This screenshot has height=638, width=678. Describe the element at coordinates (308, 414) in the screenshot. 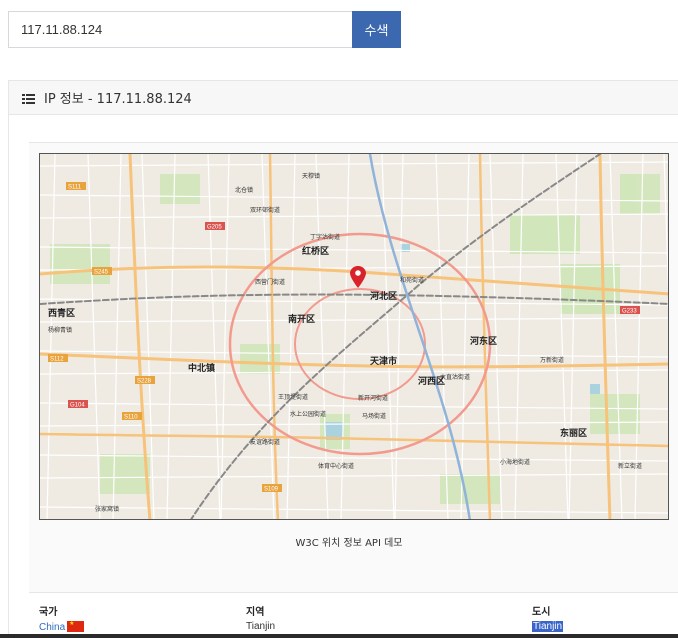

I see `map-place-label: 水上公园街道` at that location.